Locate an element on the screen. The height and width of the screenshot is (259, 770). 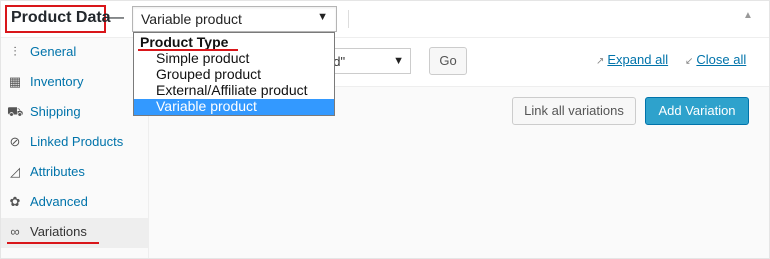
tab-shipping: ⛟ Shipping is located at coordinates (74, 113).